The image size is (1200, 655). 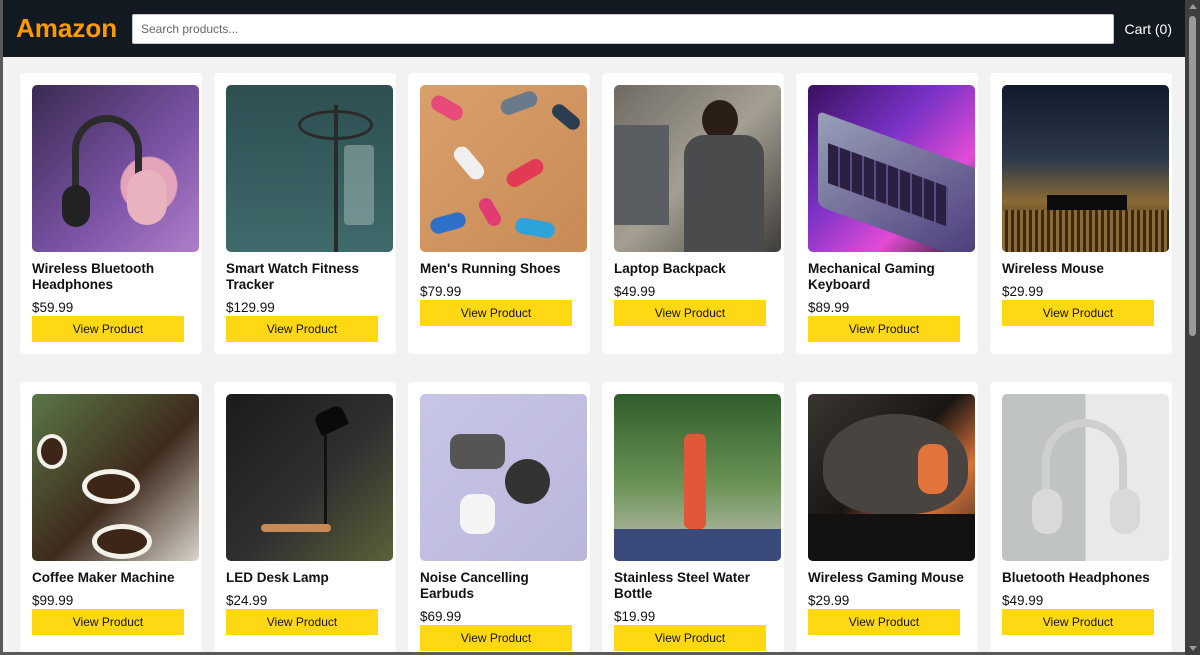 What do you see at coordinates (250, 307) in the screenshot?
I see `product-price: $129.99` at bounding box center [250, 307].